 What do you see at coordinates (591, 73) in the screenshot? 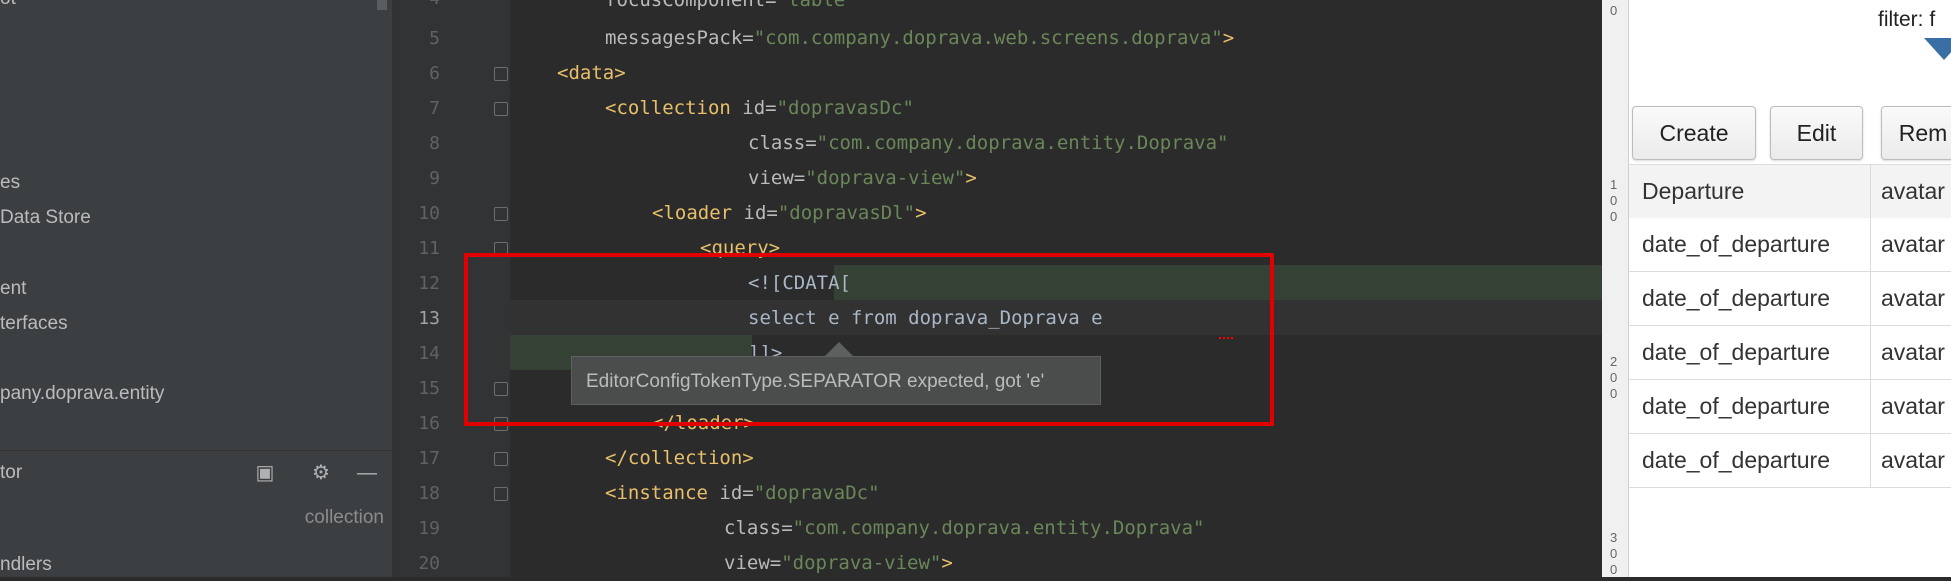
I see `code-line: <data>` at bounding box center [591, 73].